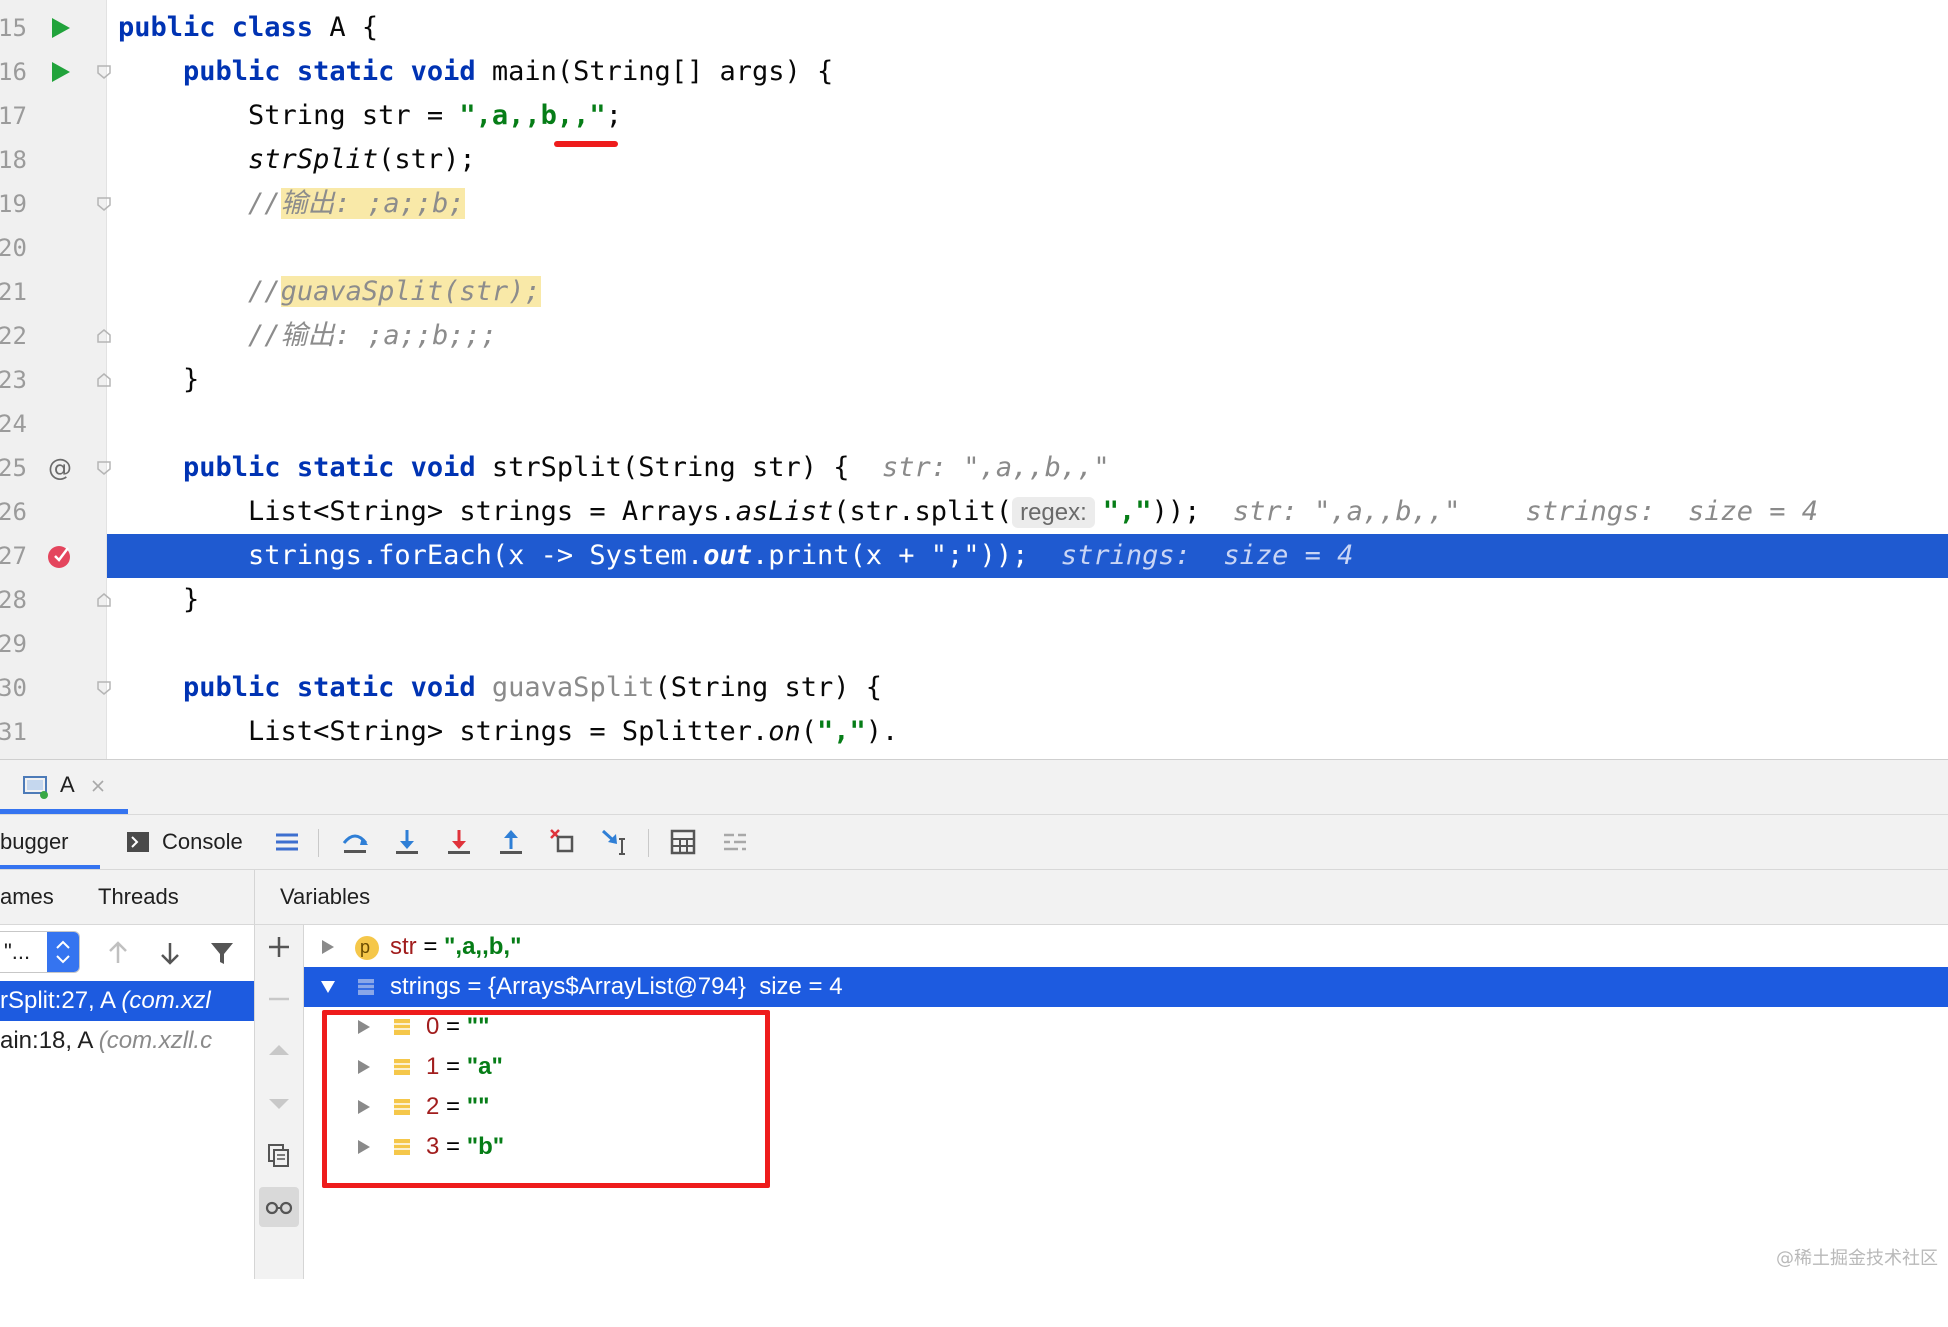 Image resolution: width=1948 pixels, height=1327 pixels. What do you see at coordinates (615, 842) in the screenshot?
I see `run-to-cursor-icon` at bounding box center [615, 842].